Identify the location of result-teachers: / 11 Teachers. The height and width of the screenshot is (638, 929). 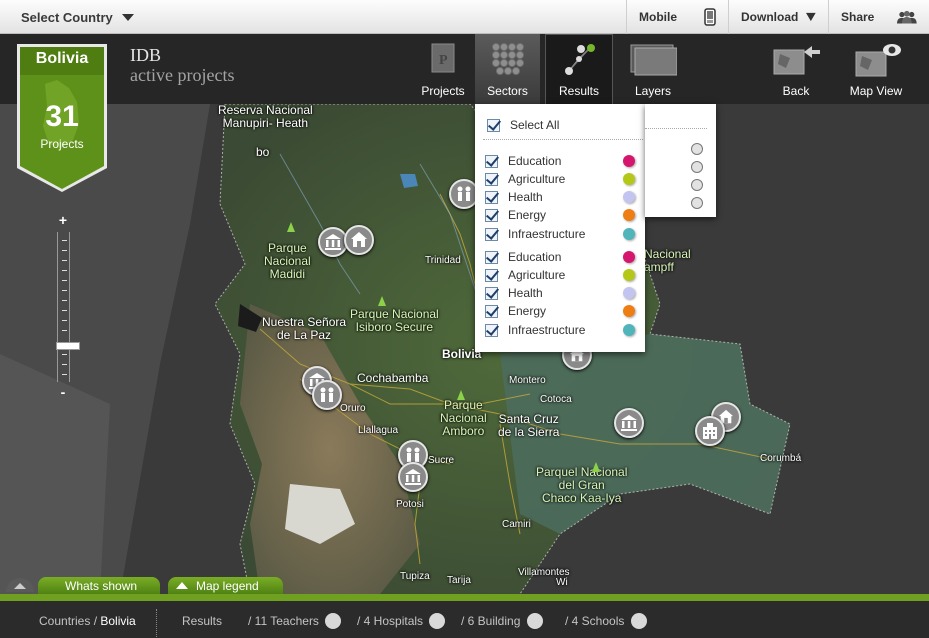
(295, 621).